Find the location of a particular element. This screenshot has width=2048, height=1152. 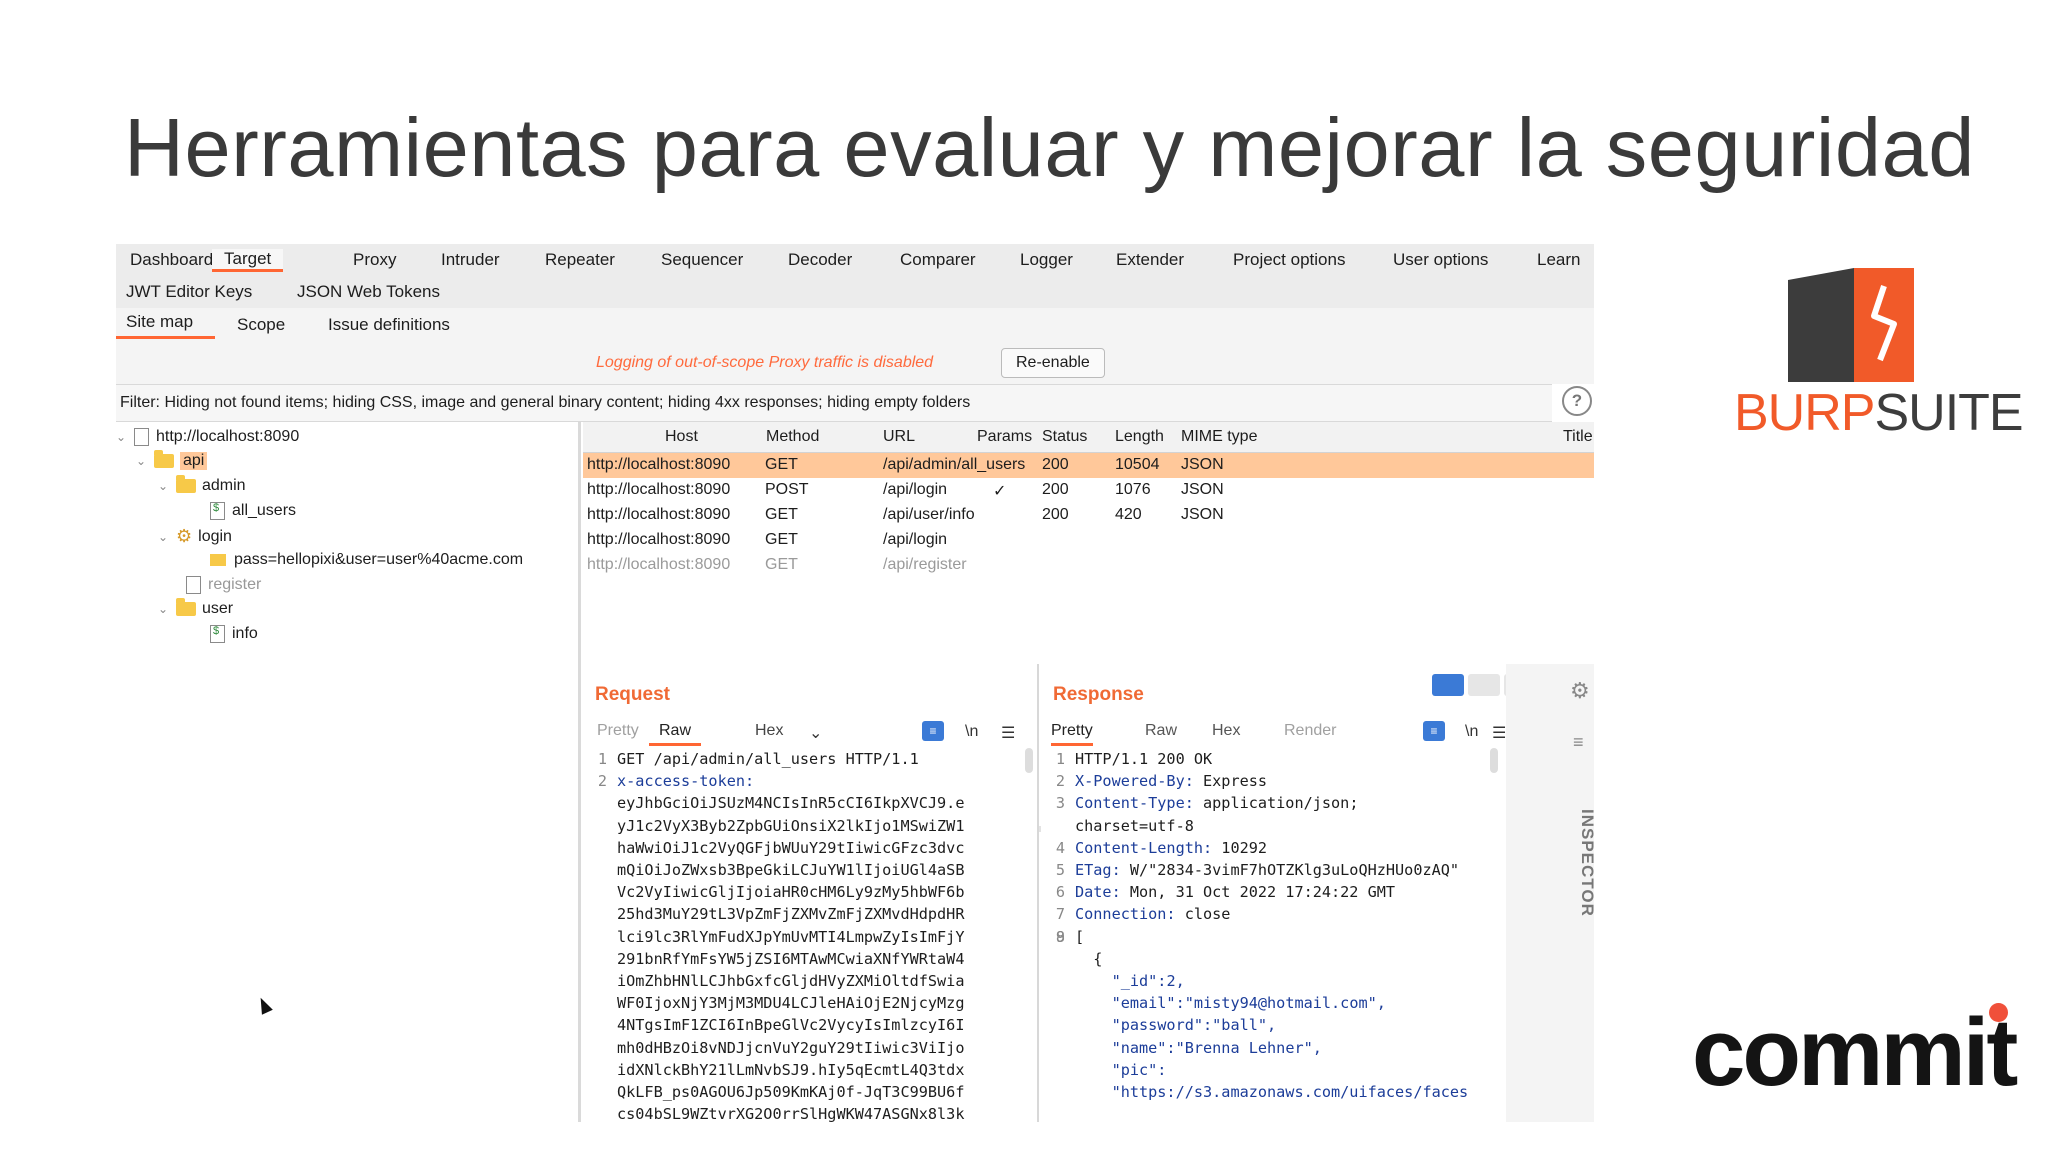

tree-node-register: register is located at coordinates (223, 585).